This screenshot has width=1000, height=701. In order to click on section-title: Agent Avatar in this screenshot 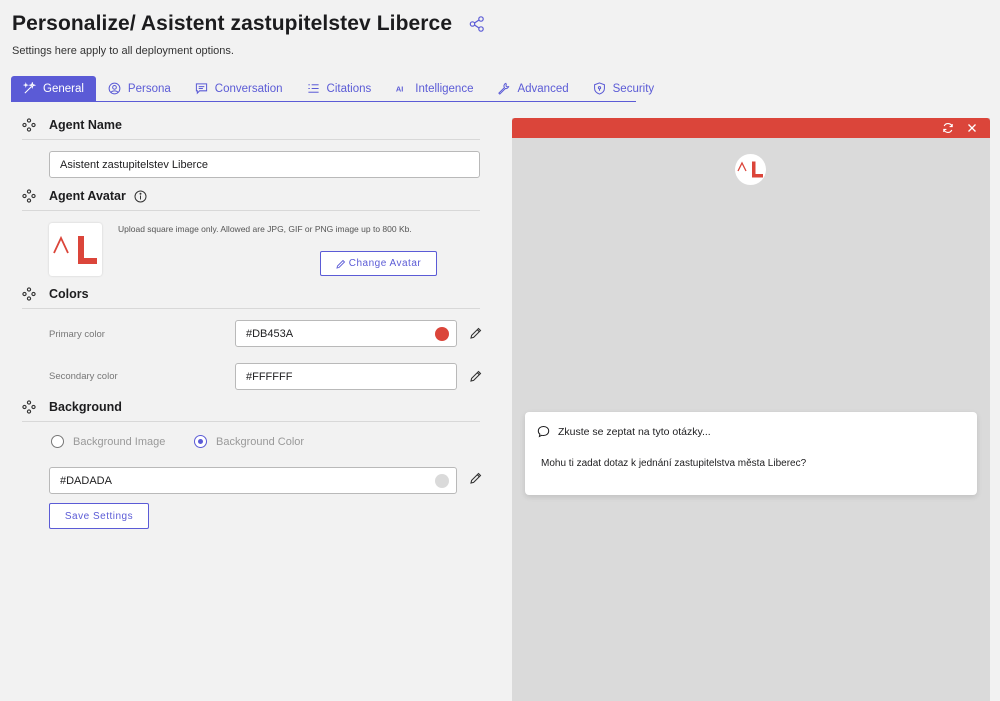, I will do `click(87, 196)`.